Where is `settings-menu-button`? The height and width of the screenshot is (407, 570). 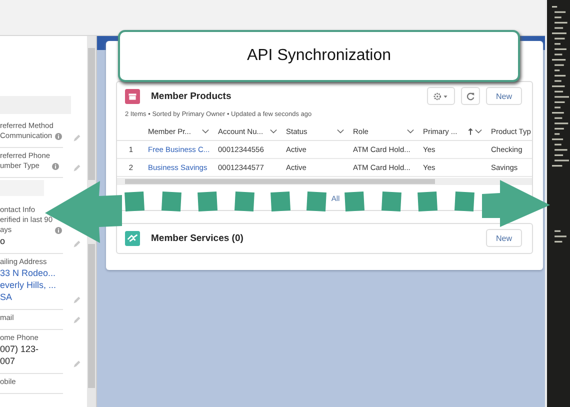
settings-menu-button is located at coordinates (440, 96).